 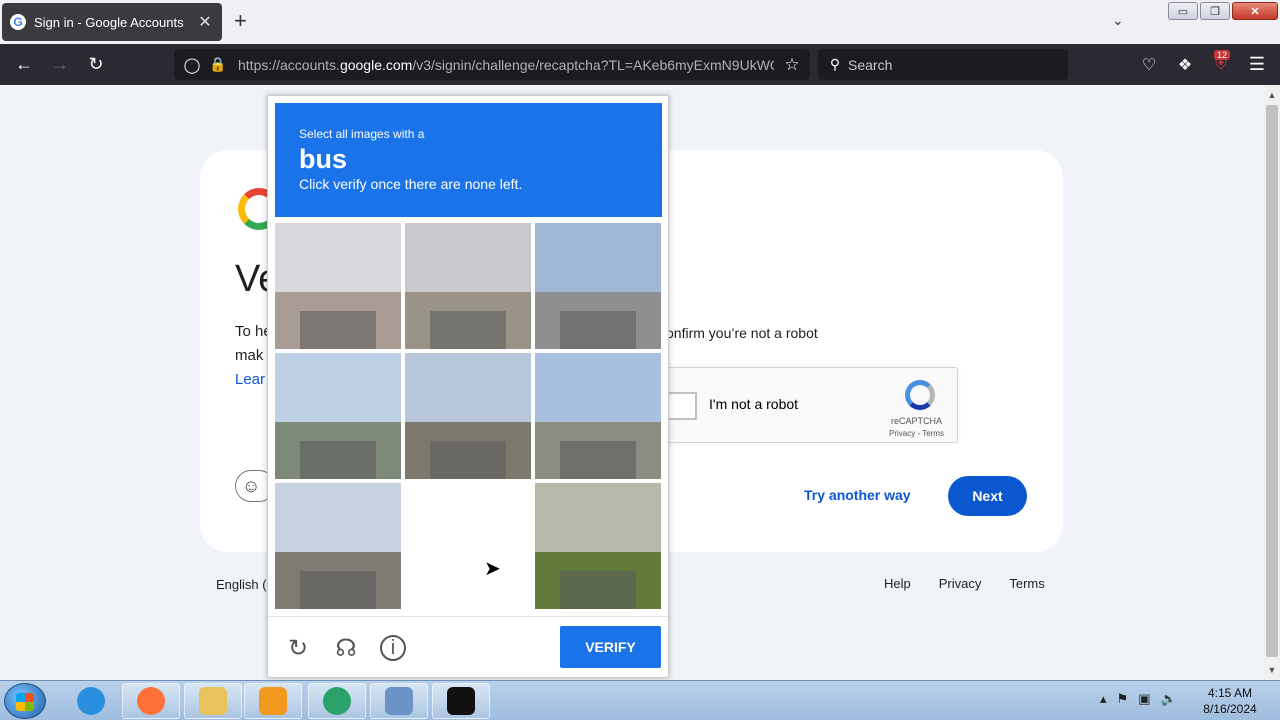 I want to click on scroll-thumb, so click(x=1272, y=381).